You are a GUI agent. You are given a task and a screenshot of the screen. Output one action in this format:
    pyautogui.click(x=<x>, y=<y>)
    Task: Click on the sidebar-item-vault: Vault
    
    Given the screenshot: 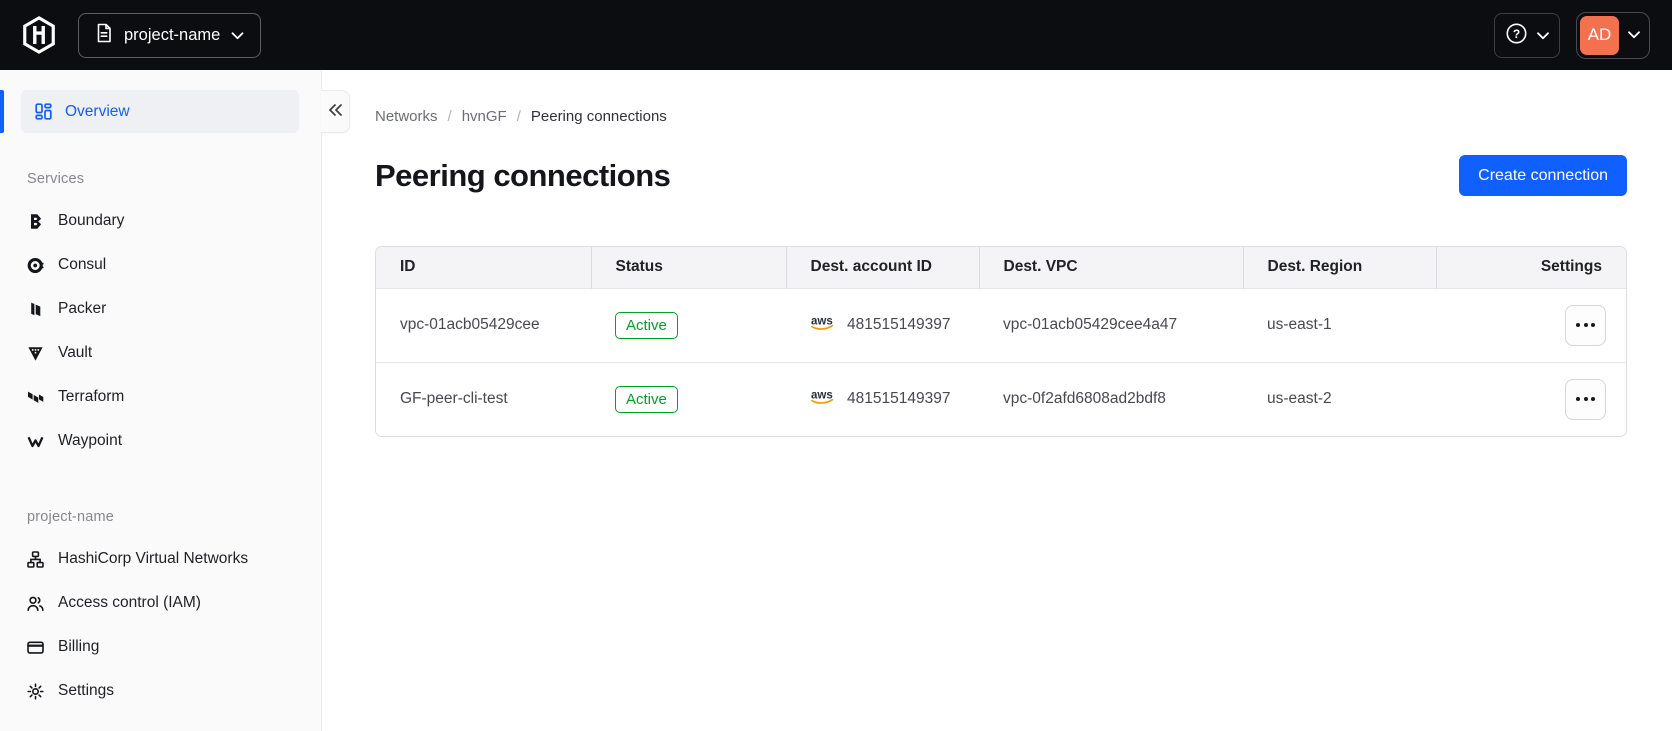 What is the action you would take?
    pyautogui.click(x=160, y=353)
    